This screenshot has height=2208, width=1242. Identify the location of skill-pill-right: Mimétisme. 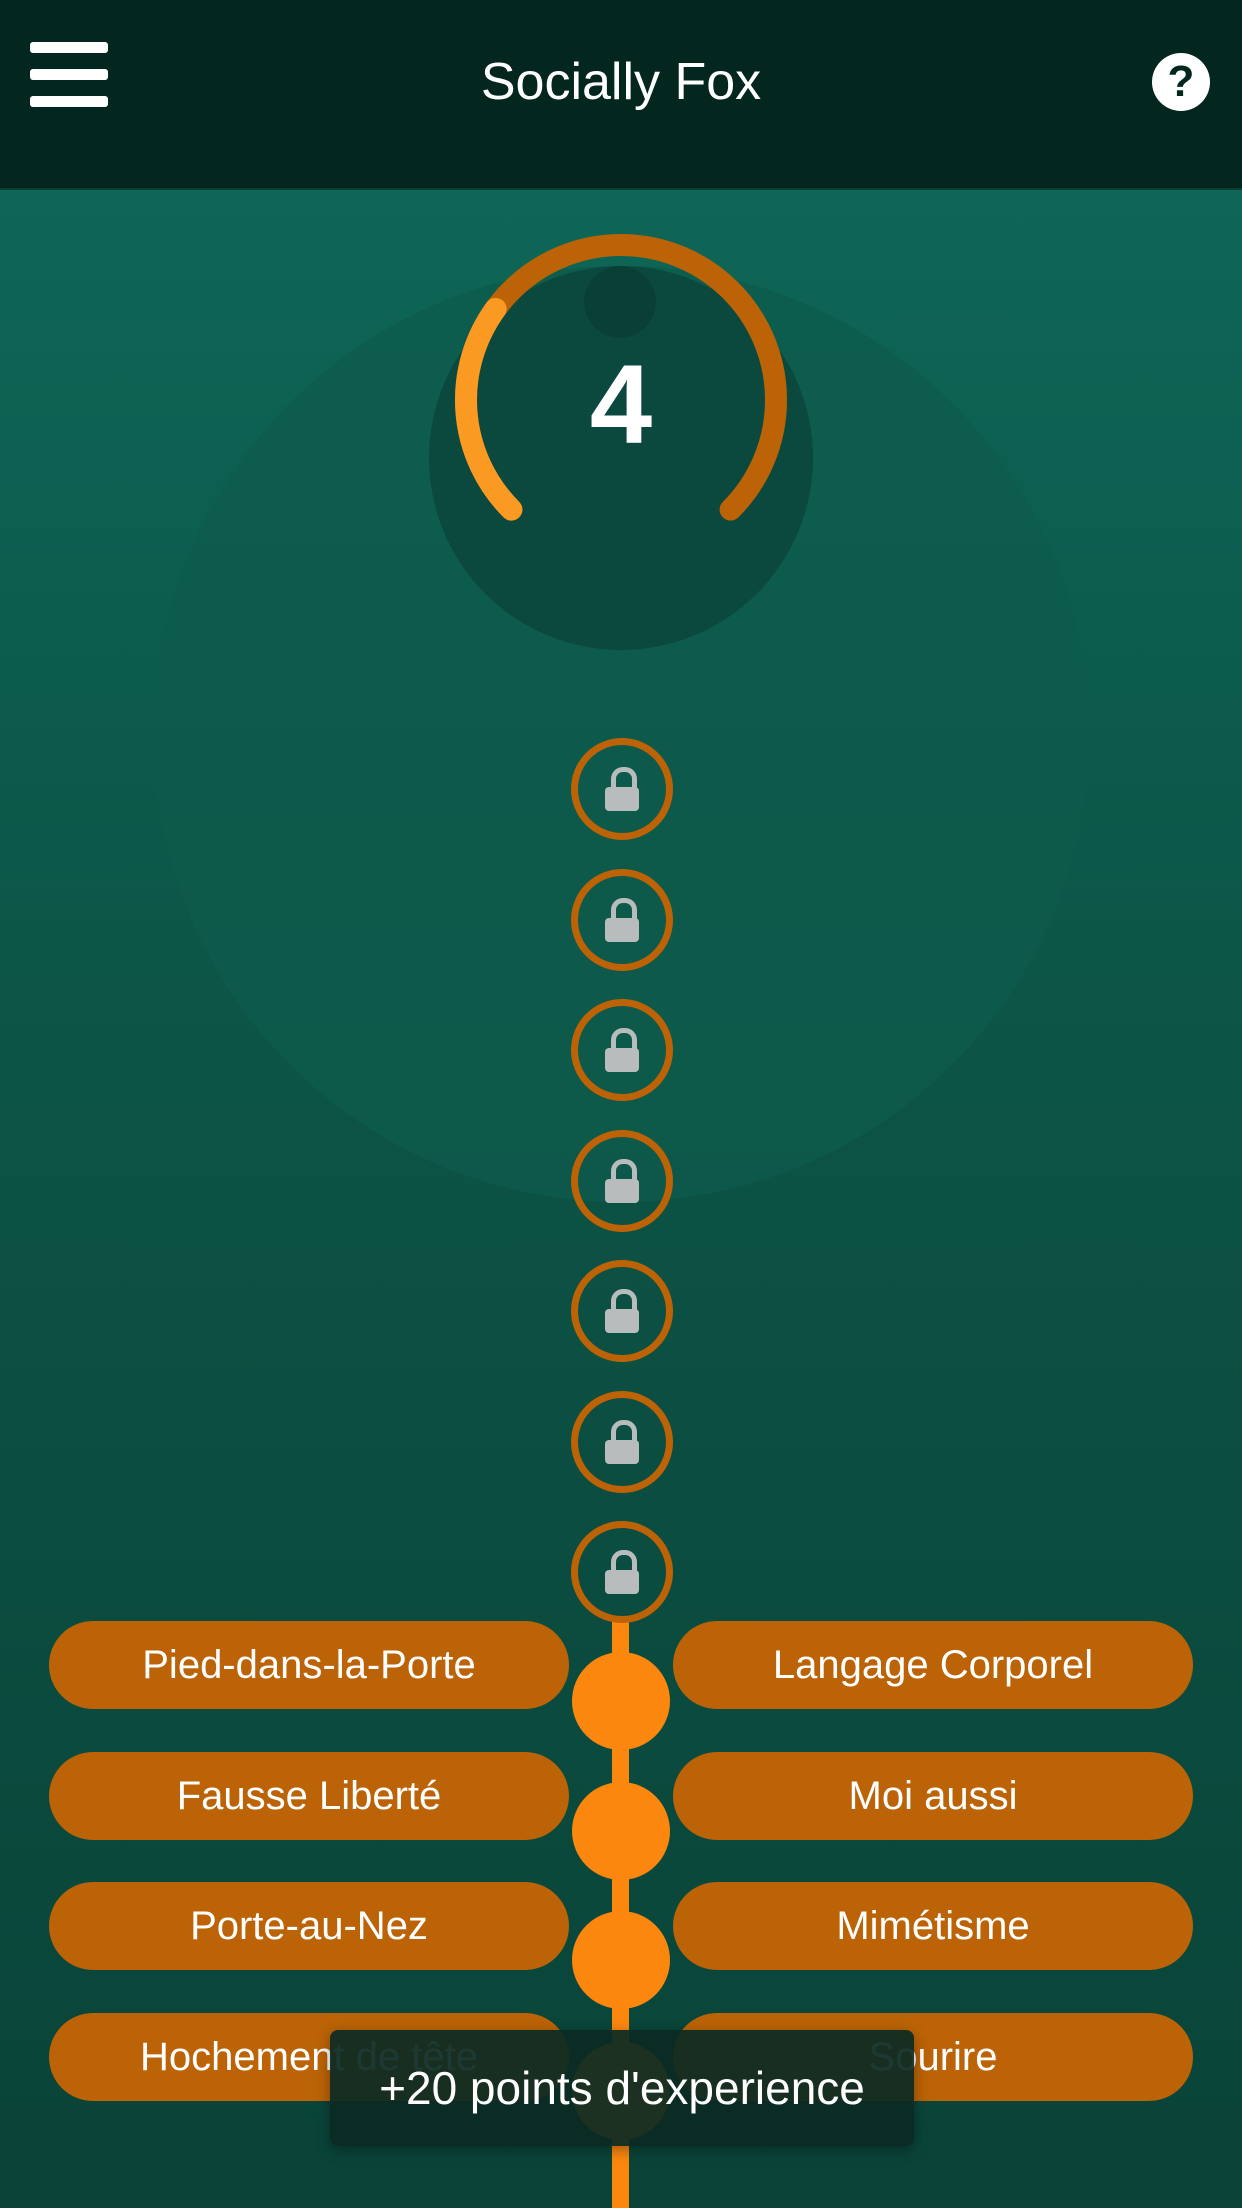
(933, 1926).